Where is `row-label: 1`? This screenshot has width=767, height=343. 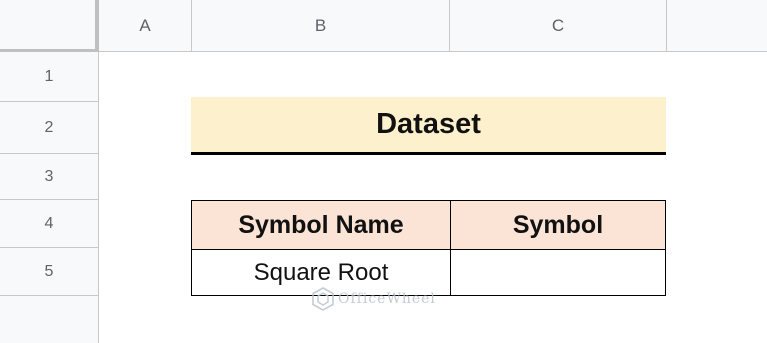 row-label: 1 is located at coordinates (49, 76).